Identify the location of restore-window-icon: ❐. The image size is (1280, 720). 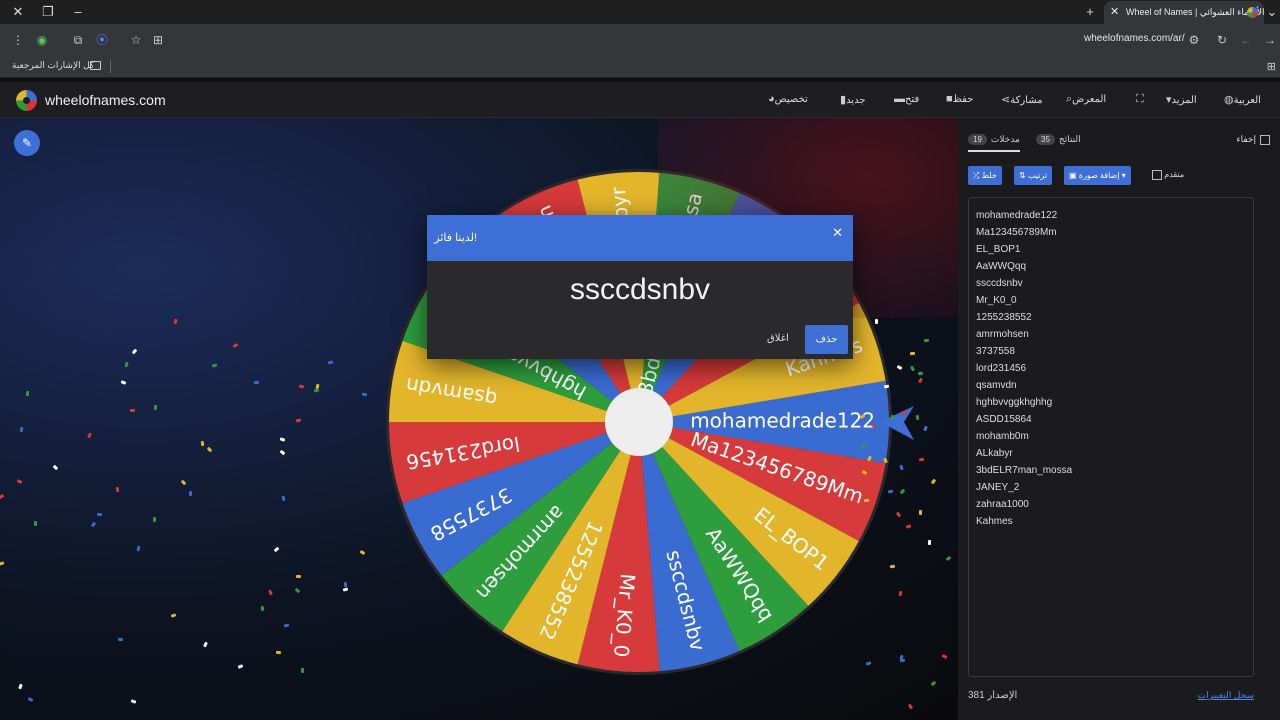
(48, 12).